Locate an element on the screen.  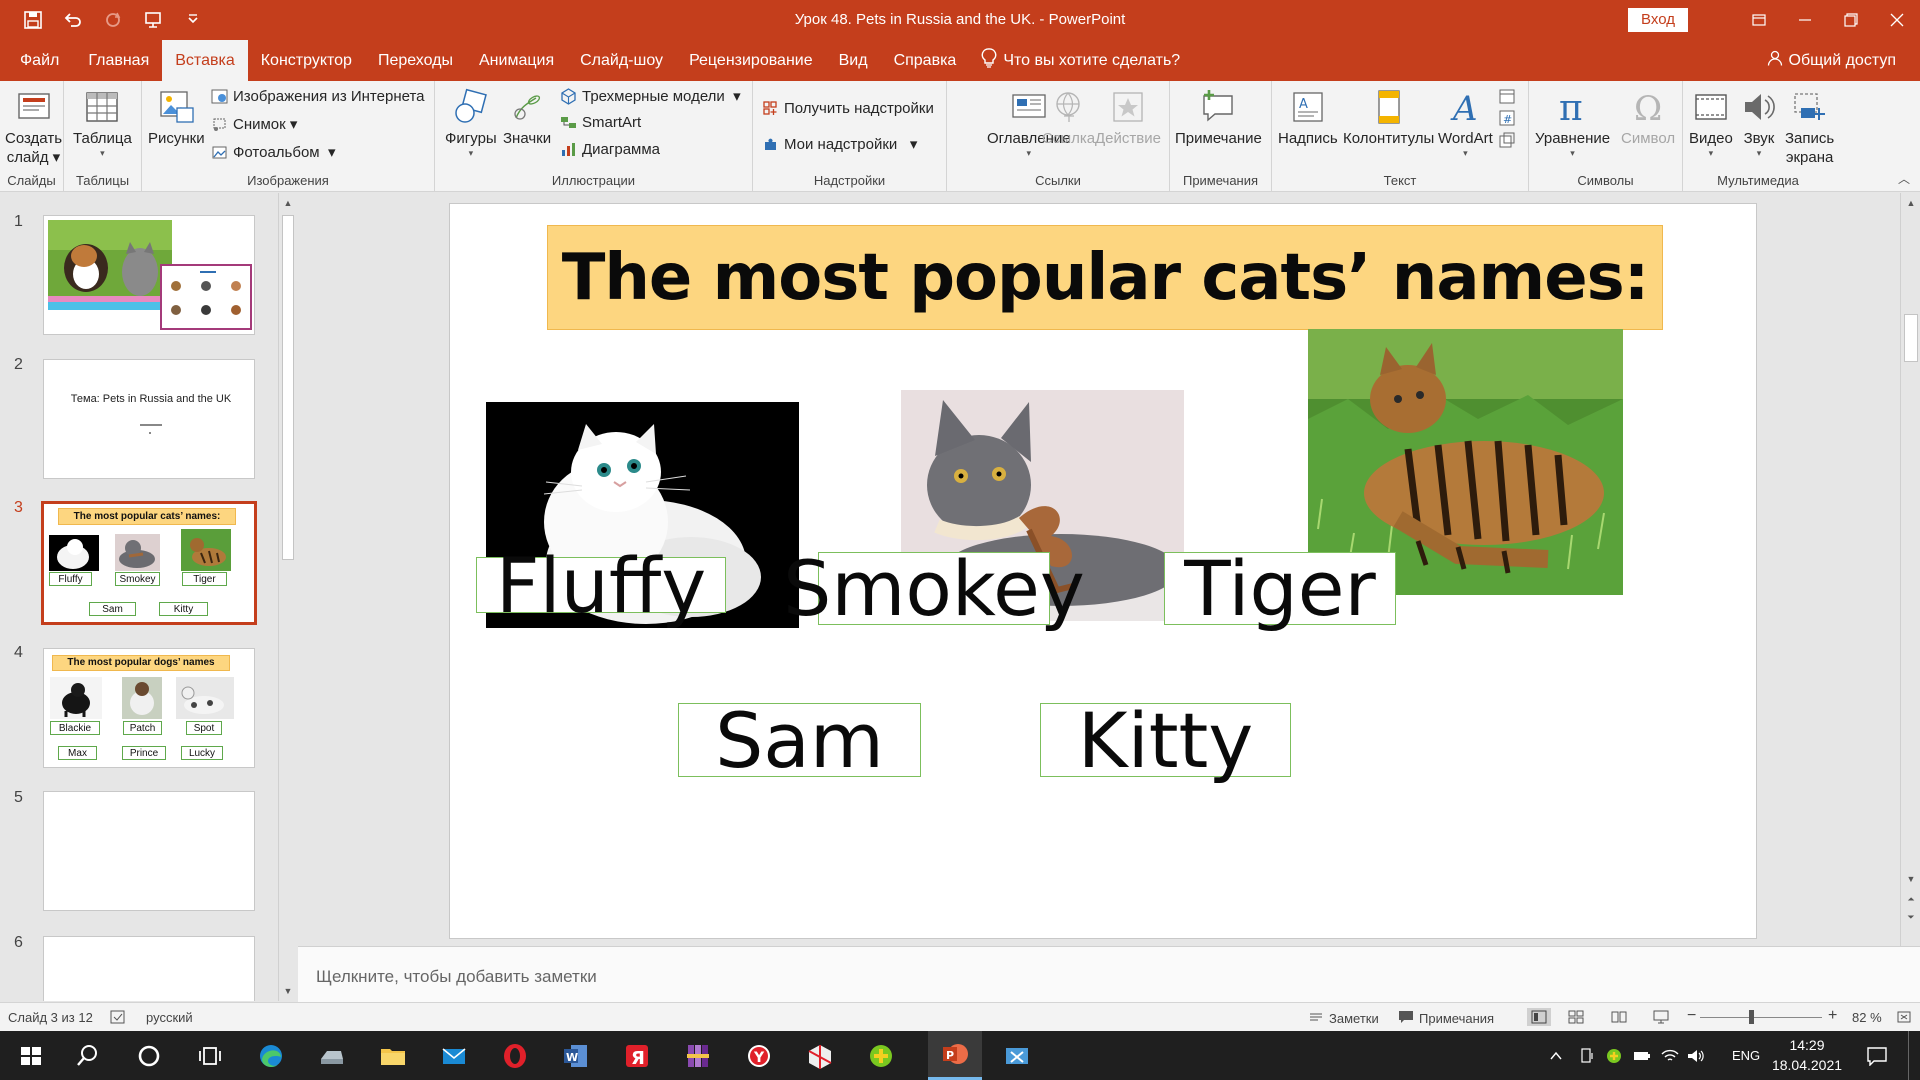
slide-scrollbar: ▲ ▼ ⏶ ⏷ is located at coordinates (1910, 569).